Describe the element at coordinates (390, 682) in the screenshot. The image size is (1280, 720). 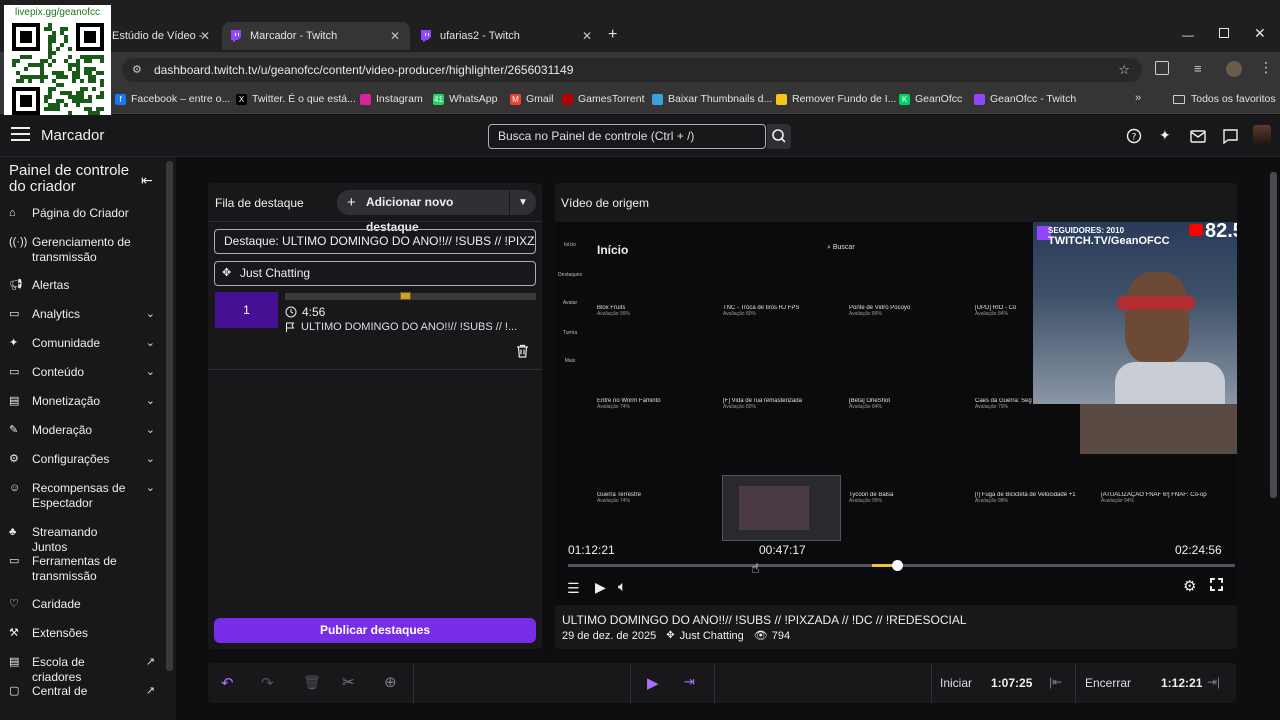
I see `add-clip-icon: ⊕` at that location.